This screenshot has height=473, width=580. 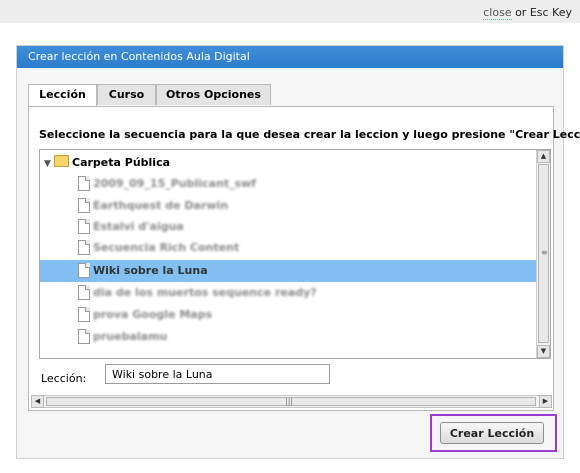 I want to click on panel-horizontal-scrollbar: ◀ ||| ▶, so click(x=291, y=401).